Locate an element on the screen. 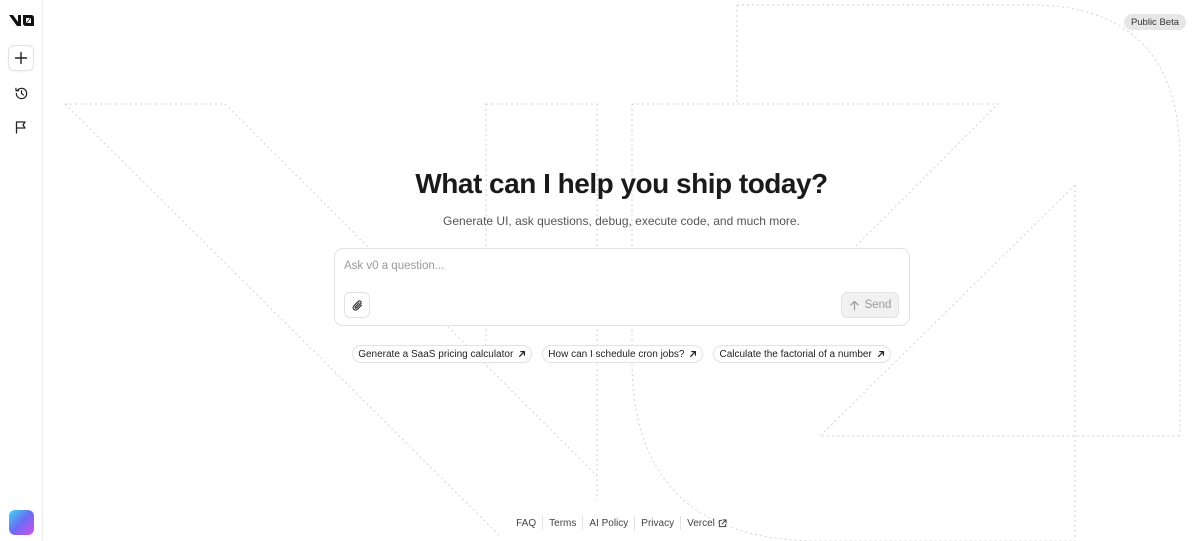 The width and height of the screenshot is (1200, 541). footer-link-label: AI Policy is located at coordinates (609, 523).